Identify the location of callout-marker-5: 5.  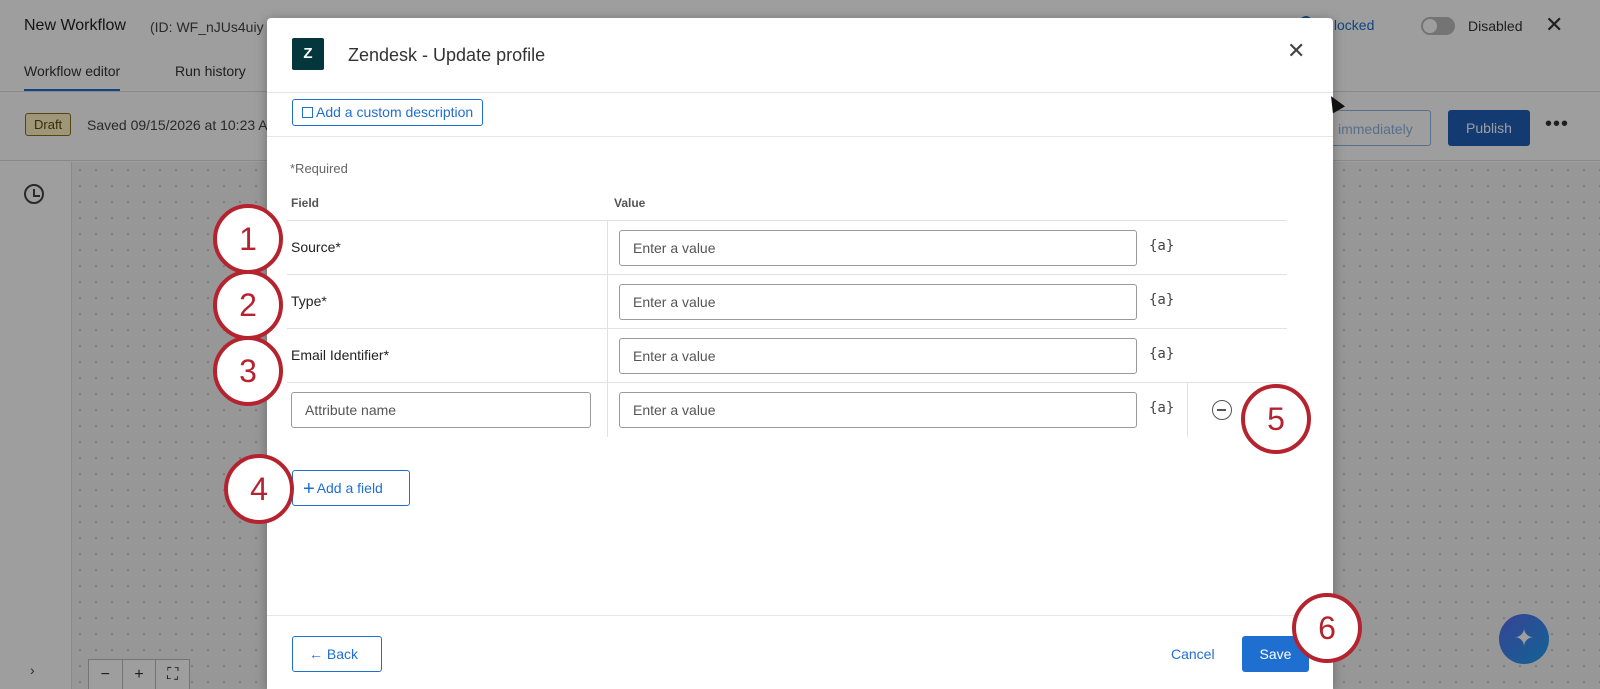
(1276, 419).